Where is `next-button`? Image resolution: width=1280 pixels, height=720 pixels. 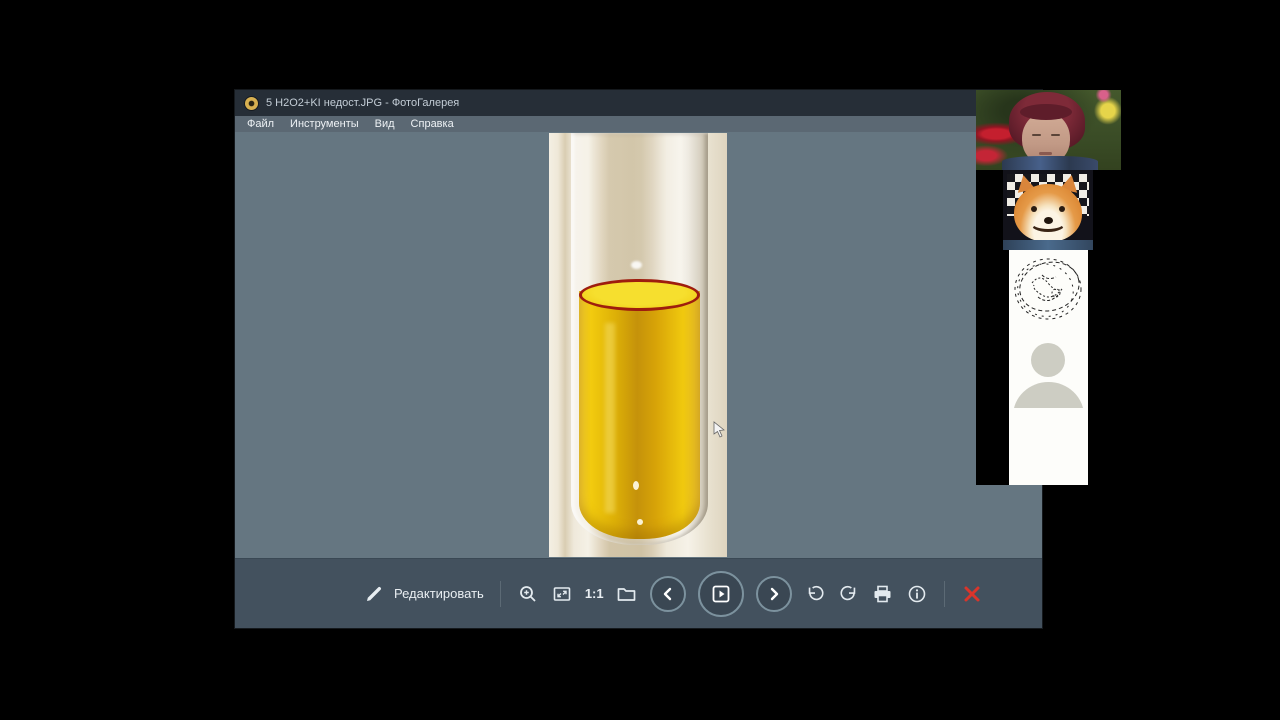 next-button is located at coordinates (773, 593).